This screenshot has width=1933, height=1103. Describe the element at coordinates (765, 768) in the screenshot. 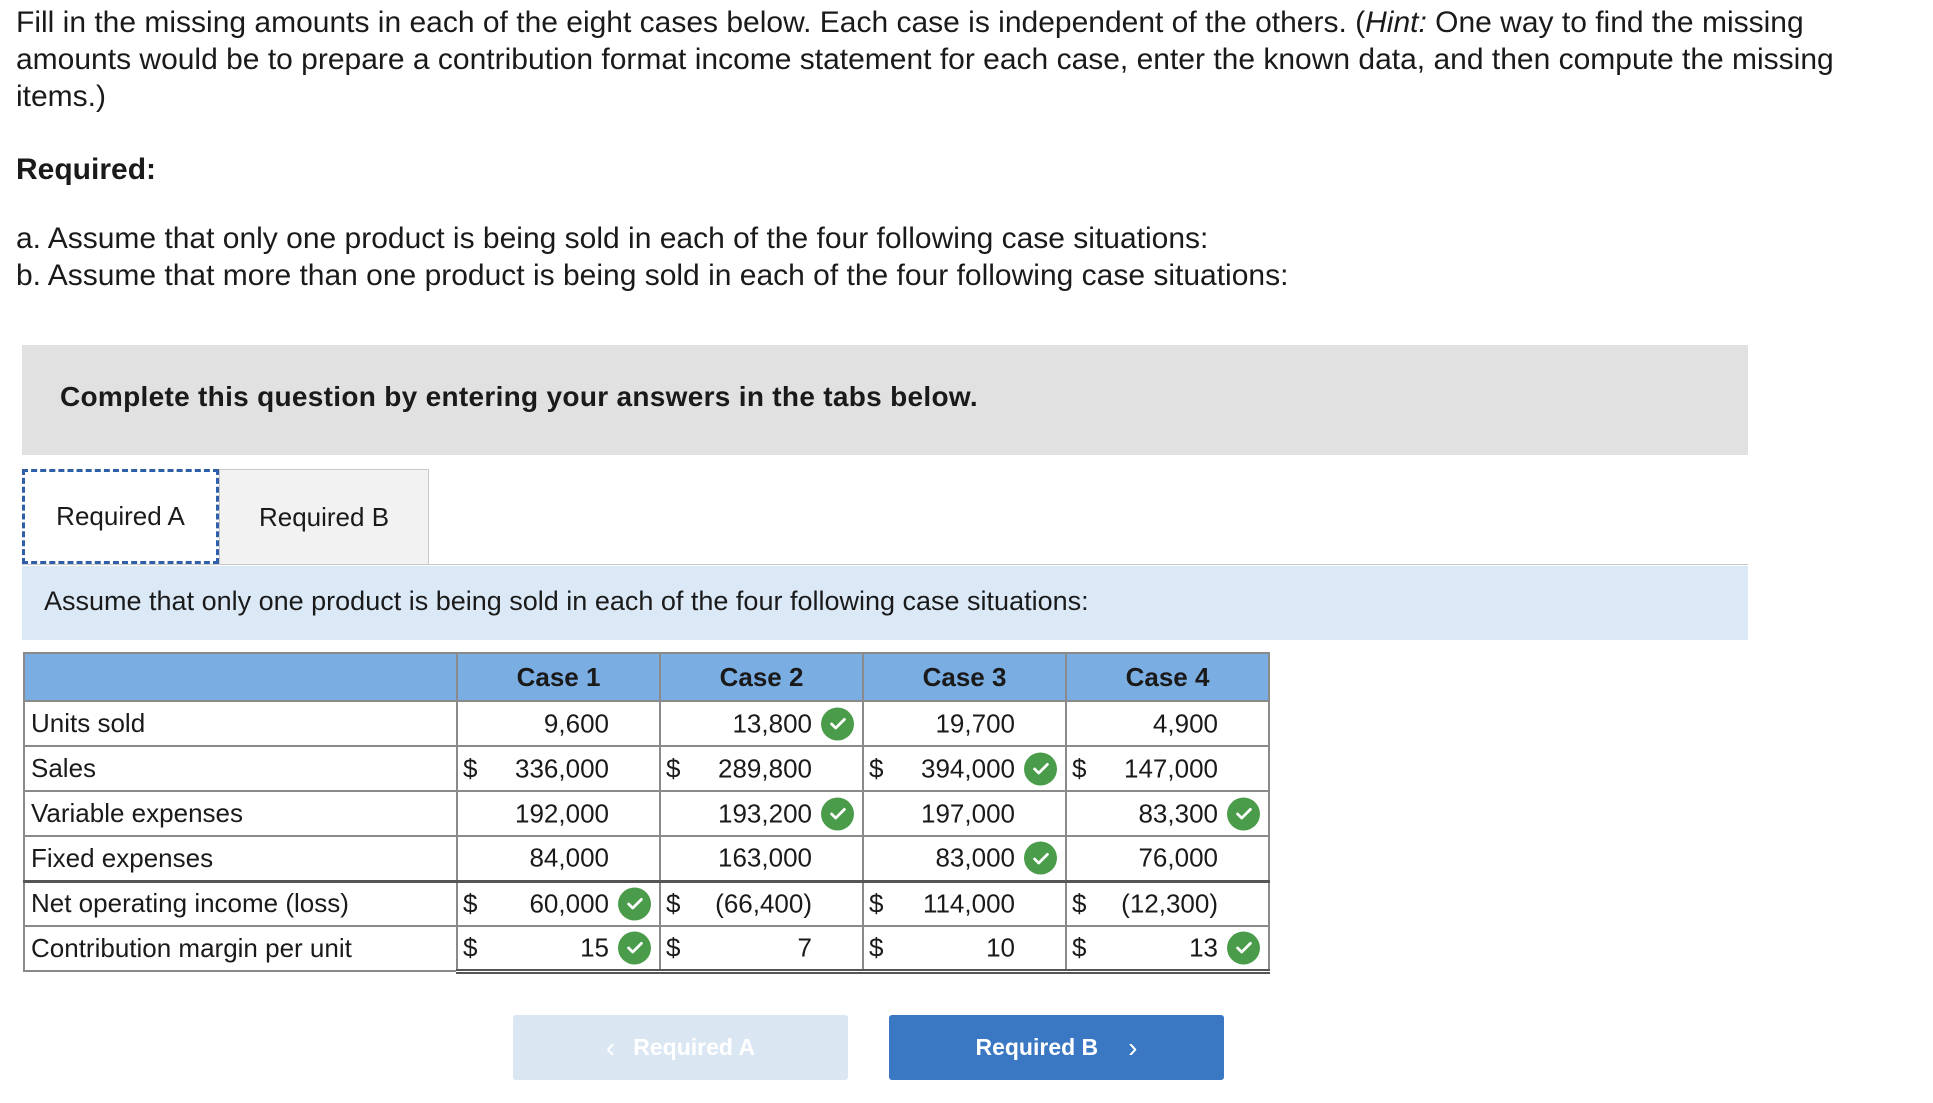

I see `answer-value: 289,800` at that location.